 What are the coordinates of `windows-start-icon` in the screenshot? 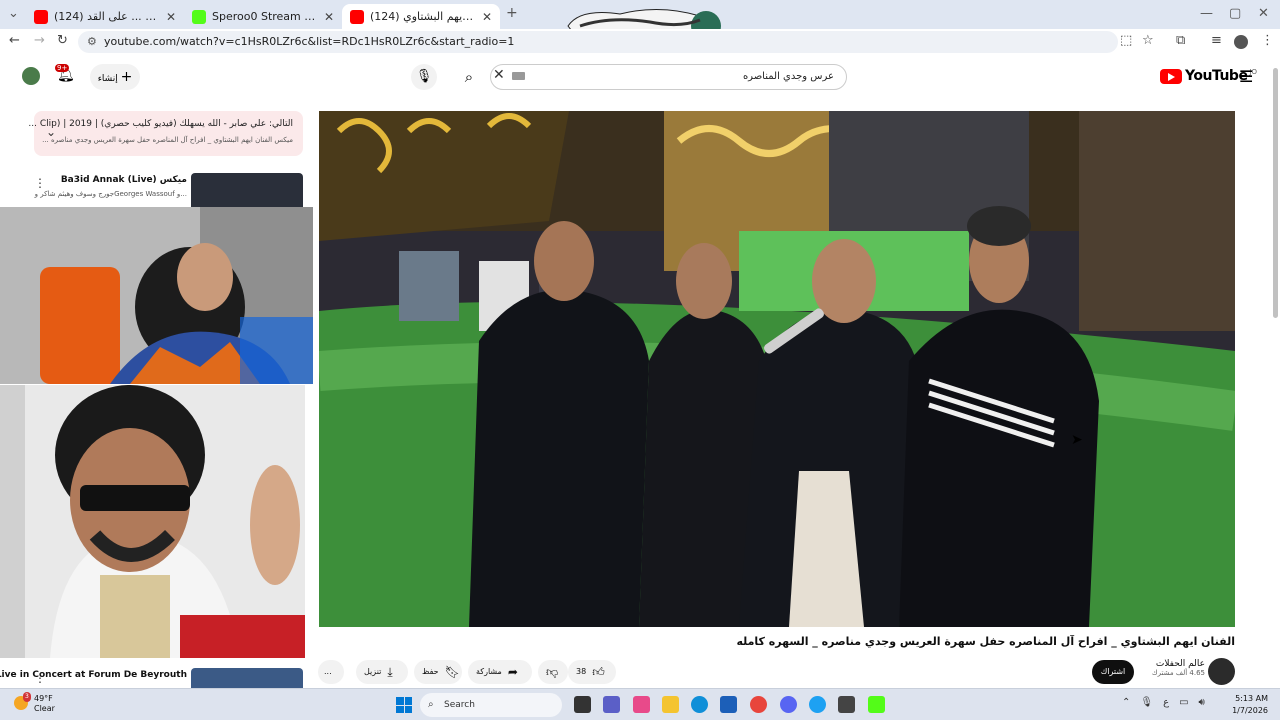 It's located at (404, 705).